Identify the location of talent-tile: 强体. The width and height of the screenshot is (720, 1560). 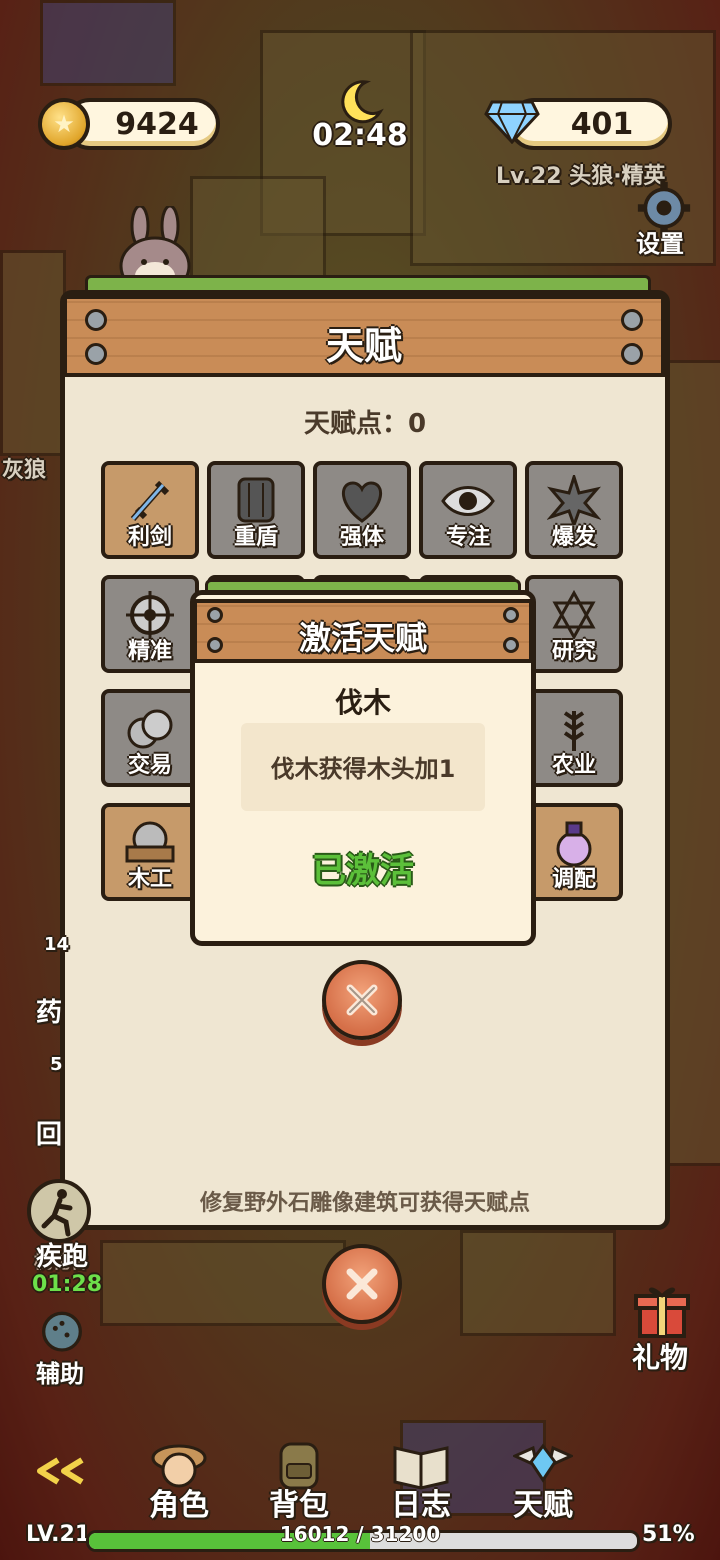
(362, 510).